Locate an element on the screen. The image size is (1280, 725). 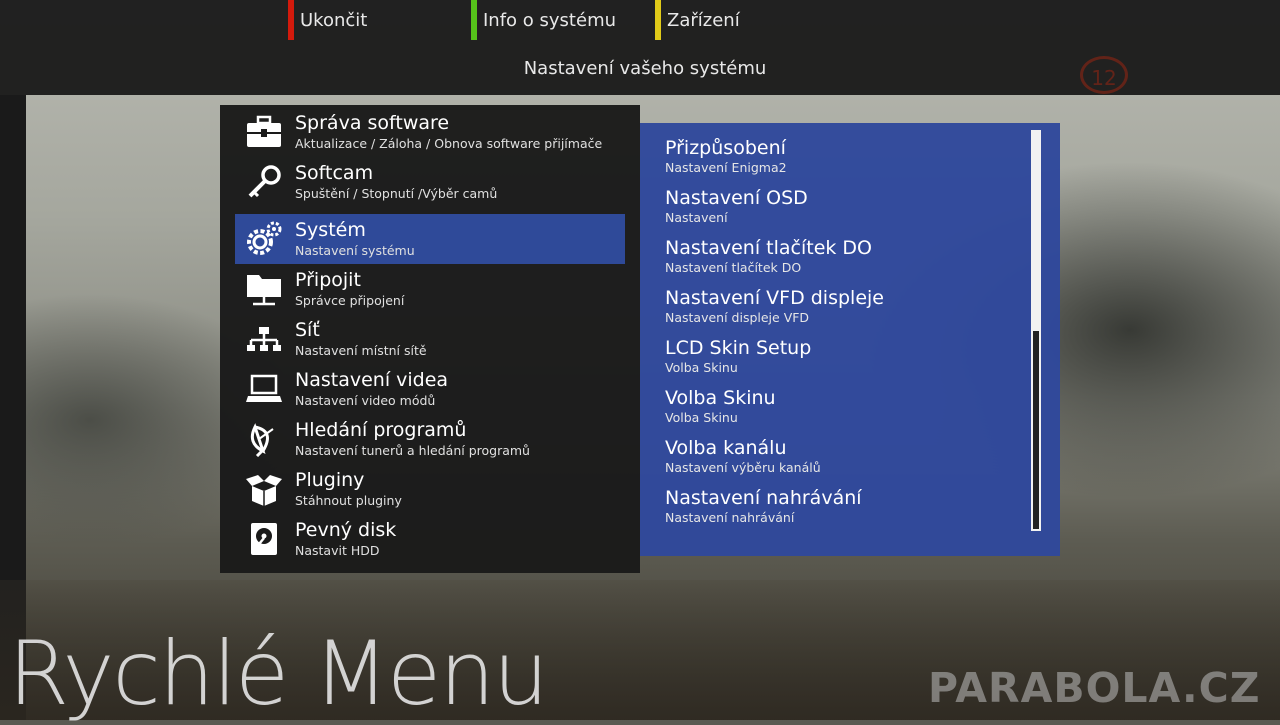
menu-item-network: Síť Nastavení místní sítě is located at coordinates (430, 339).